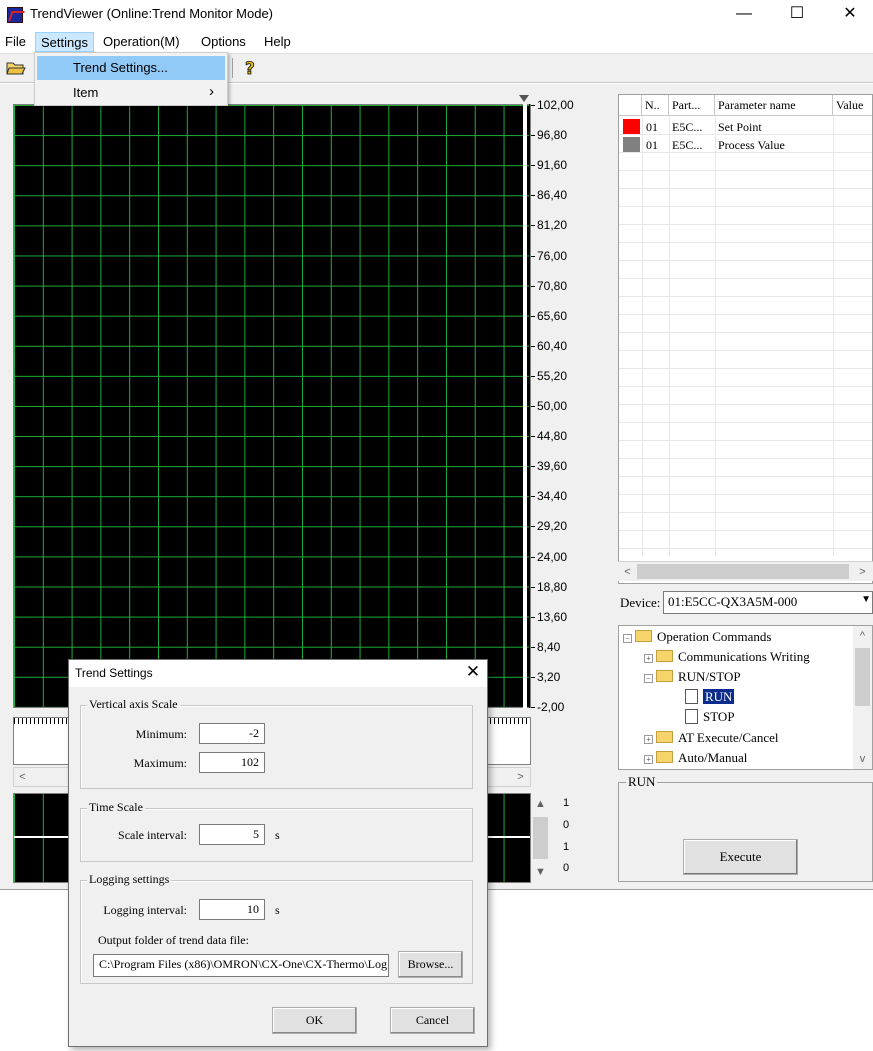  What do you see at coordinates (525, 406) in the screenshot?
I see `graph-edge` at bounding box center [525, 406].